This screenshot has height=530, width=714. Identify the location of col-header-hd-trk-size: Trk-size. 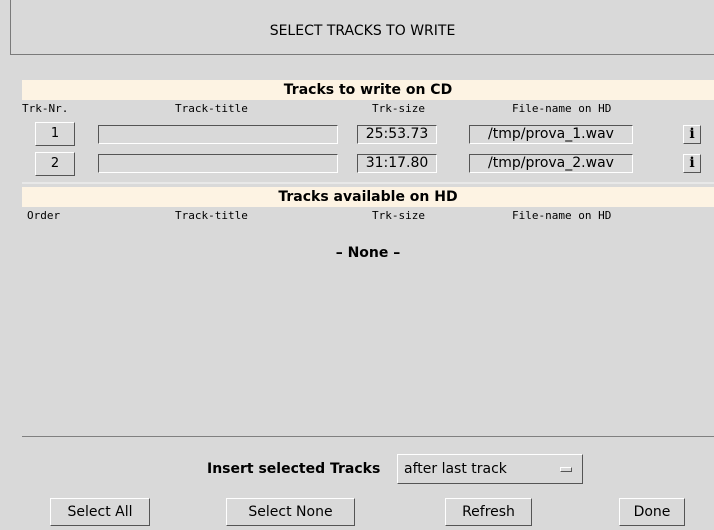
(398, 215).